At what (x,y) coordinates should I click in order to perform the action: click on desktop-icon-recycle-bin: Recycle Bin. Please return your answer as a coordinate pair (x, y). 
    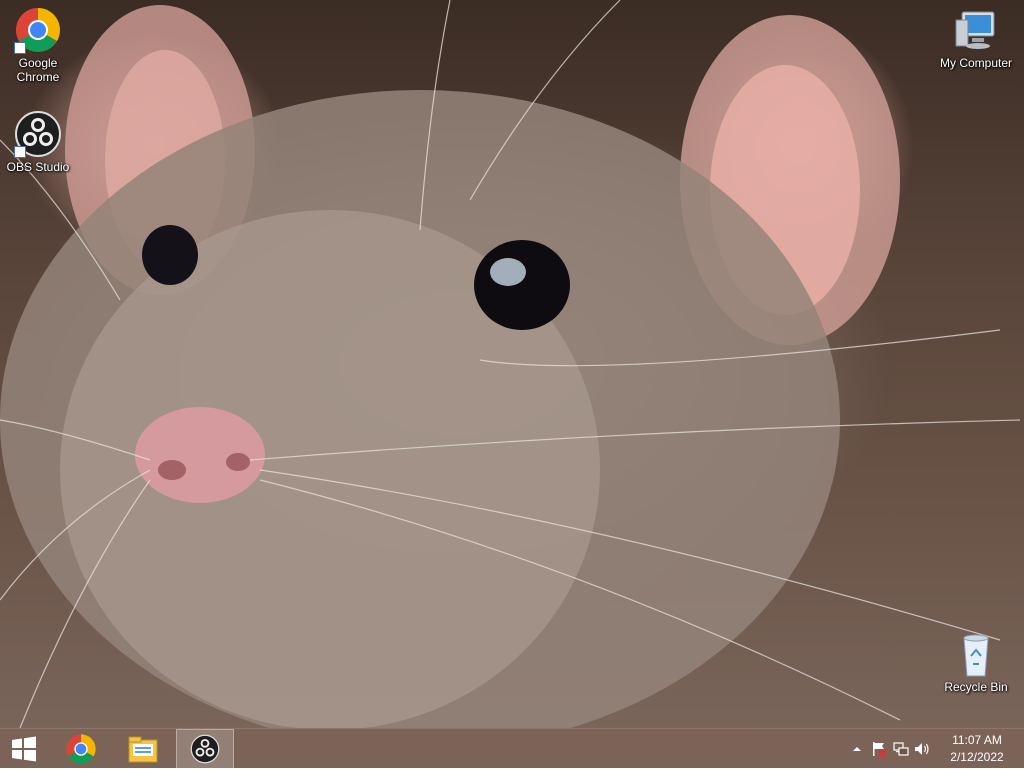
    Looking at the image, I should click on (976, 662).